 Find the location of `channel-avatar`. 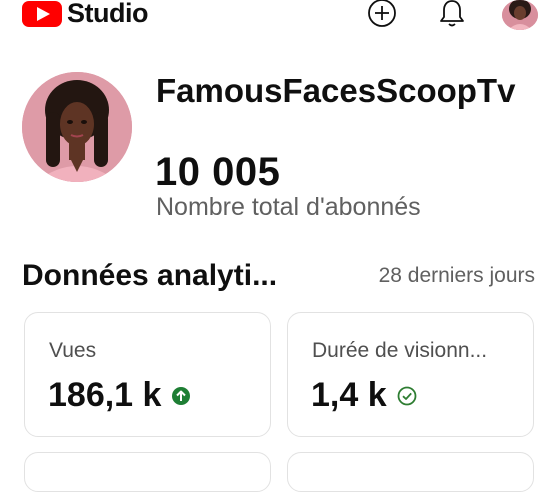

channel-avatar is located at coordinates (77, 127).